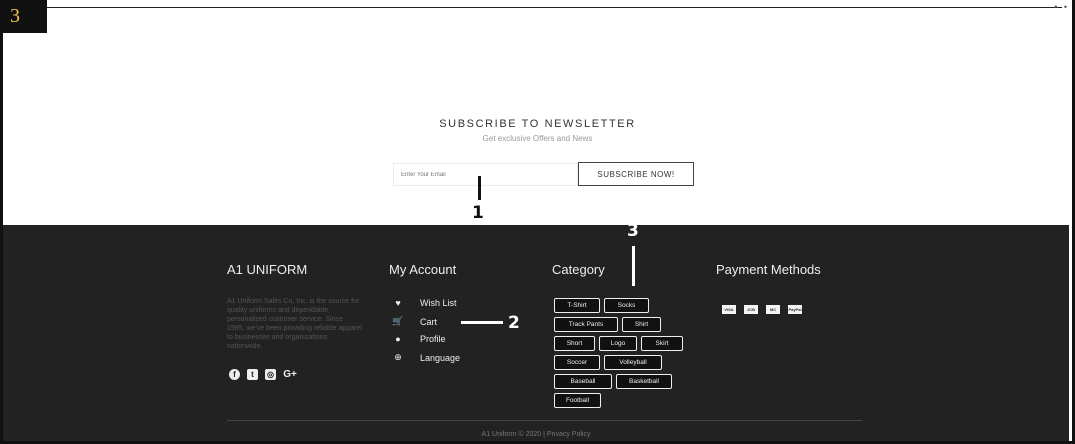 This screenshot has width=1075, height=444. I want to click on paypal-icon: PayPal, so click(795, 309).